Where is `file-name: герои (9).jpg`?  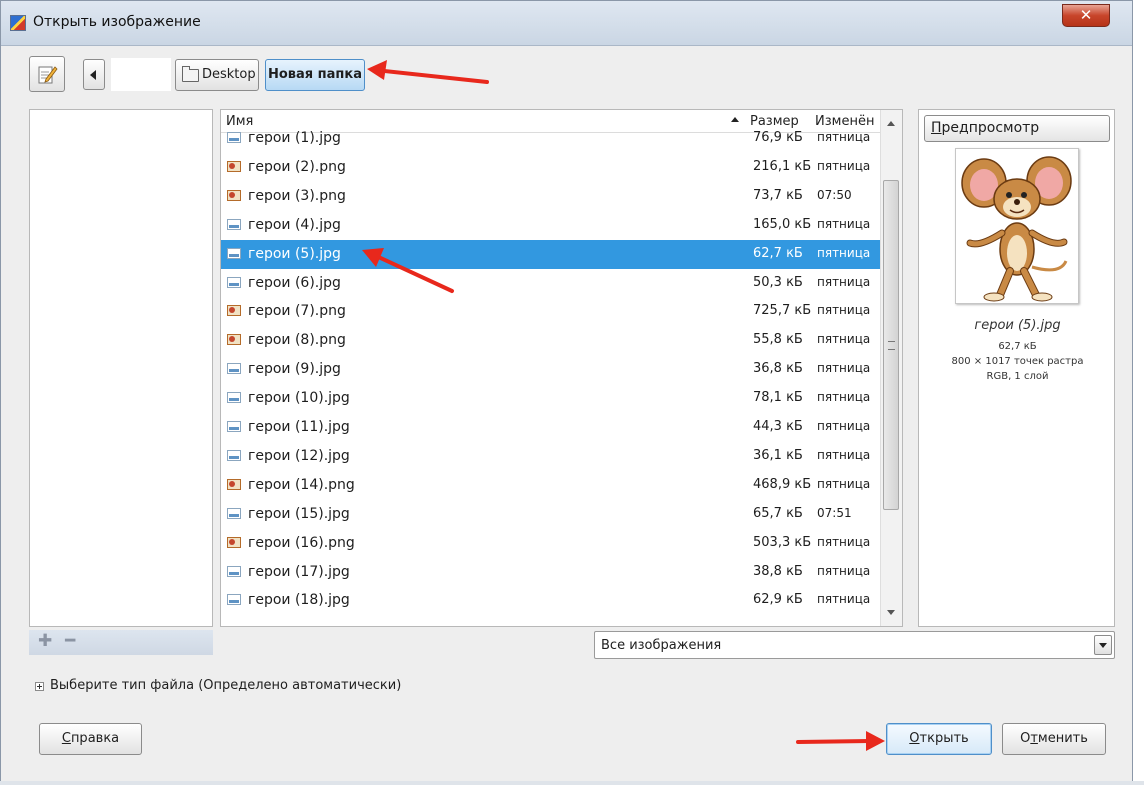
file-name: герои (9).jpg is located at coordinates (294, 369).